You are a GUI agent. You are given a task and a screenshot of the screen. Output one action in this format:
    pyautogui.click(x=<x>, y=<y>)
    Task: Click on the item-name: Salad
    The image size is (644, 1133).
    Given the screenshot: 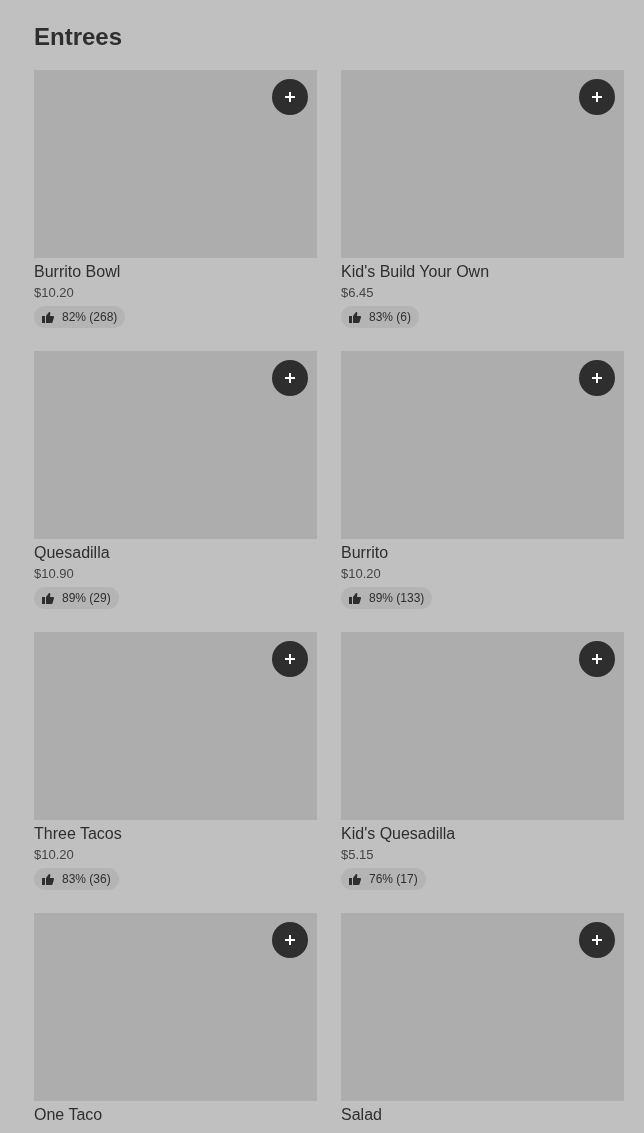 What is the action you would take?
    pyautogui.click(x=361, y=1115)
    